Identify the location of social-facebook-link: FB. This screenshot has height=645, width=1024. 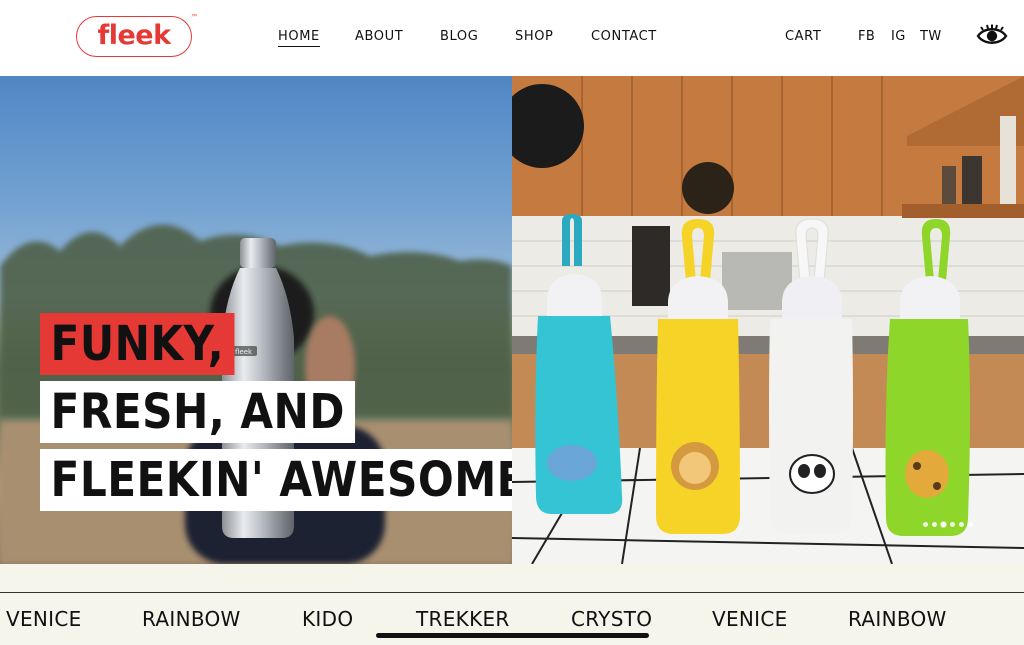
(866, 36).